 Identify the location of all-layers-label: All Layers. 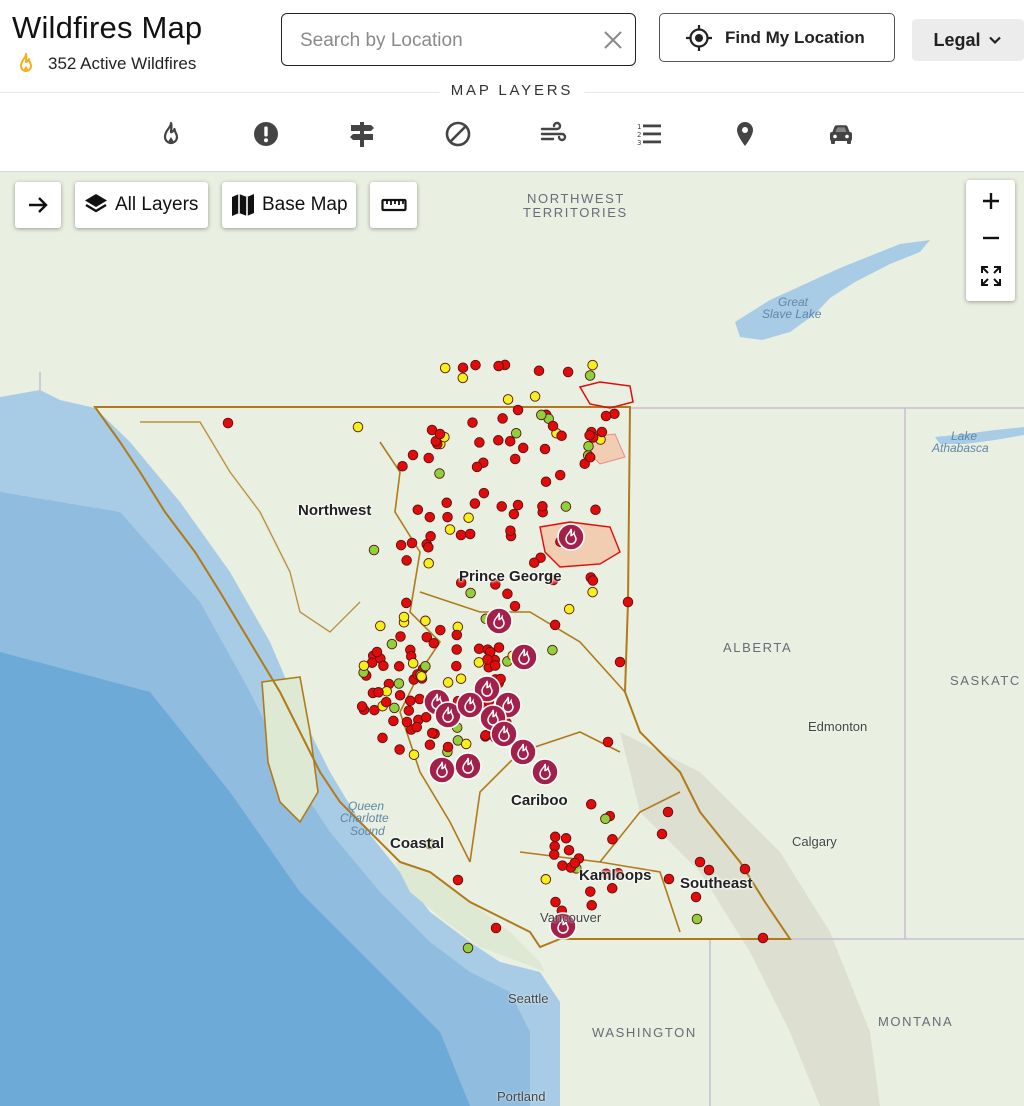
(157, 204).